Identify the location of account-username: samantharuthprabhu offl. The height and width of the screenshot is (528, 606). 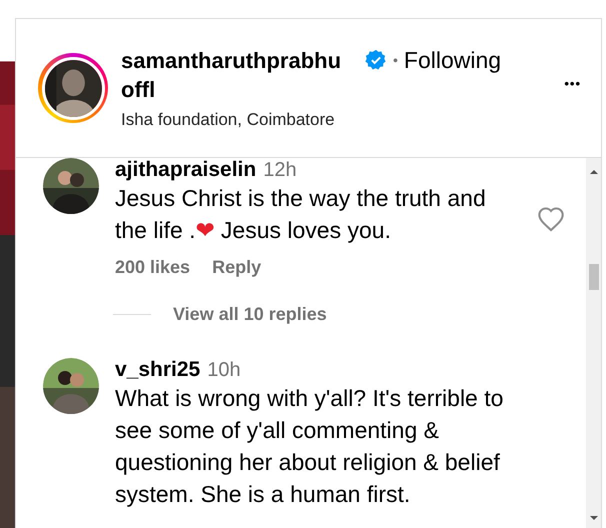
(241, 75).